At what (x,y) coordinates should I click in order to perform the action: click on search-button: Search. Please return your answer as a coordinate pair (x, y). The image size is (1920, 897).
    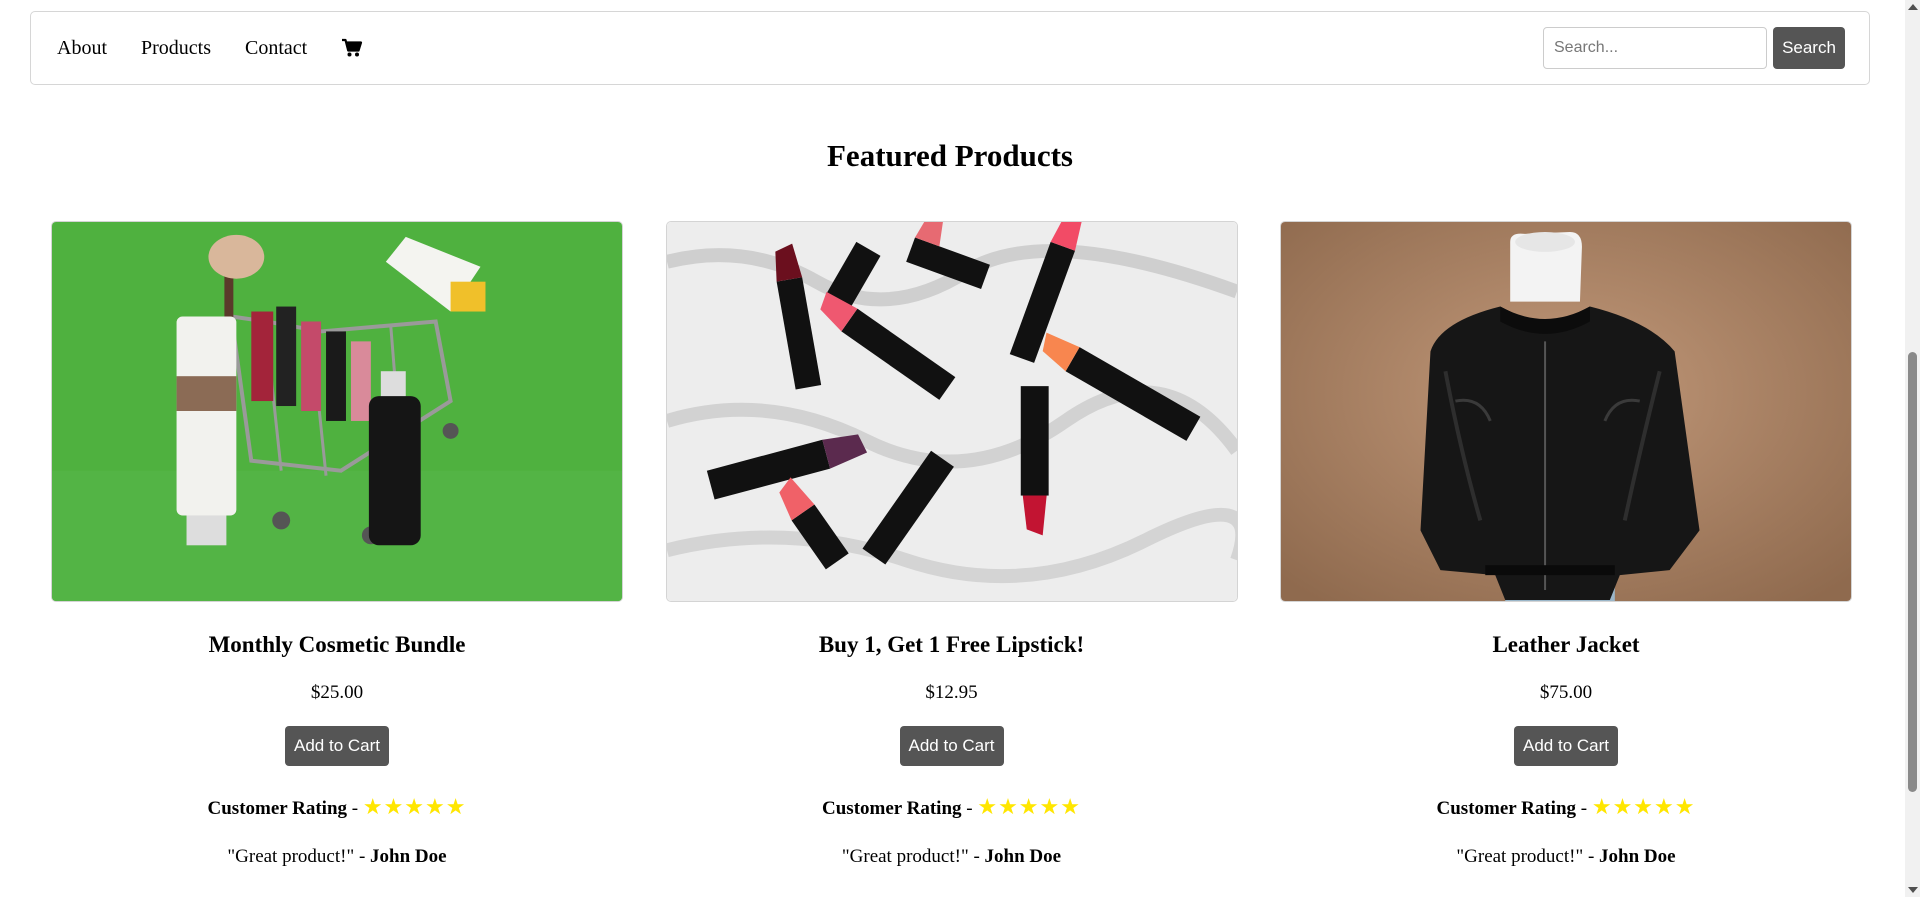
    Looking at the image, I should click on (1809, 48).